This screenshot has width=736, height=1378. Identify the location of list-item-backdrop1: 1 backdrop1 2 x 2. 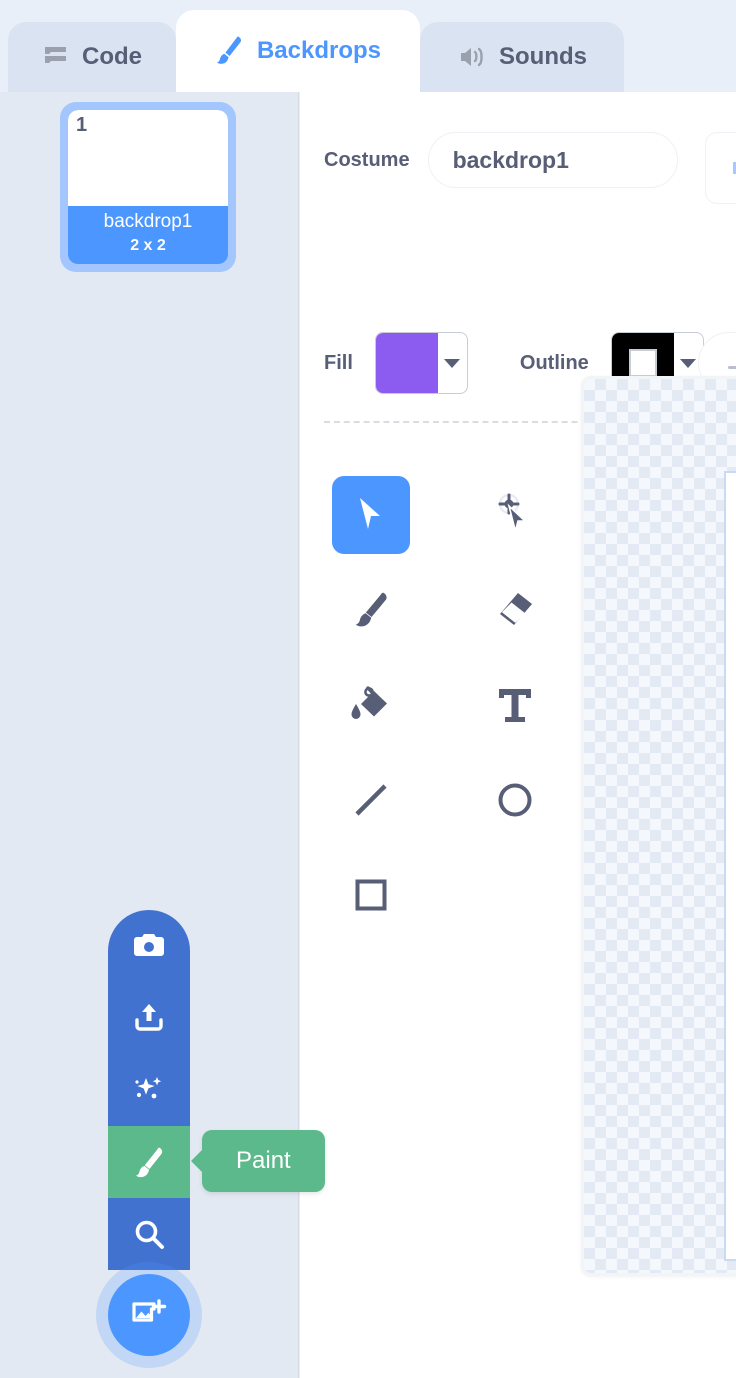
(148, 187).